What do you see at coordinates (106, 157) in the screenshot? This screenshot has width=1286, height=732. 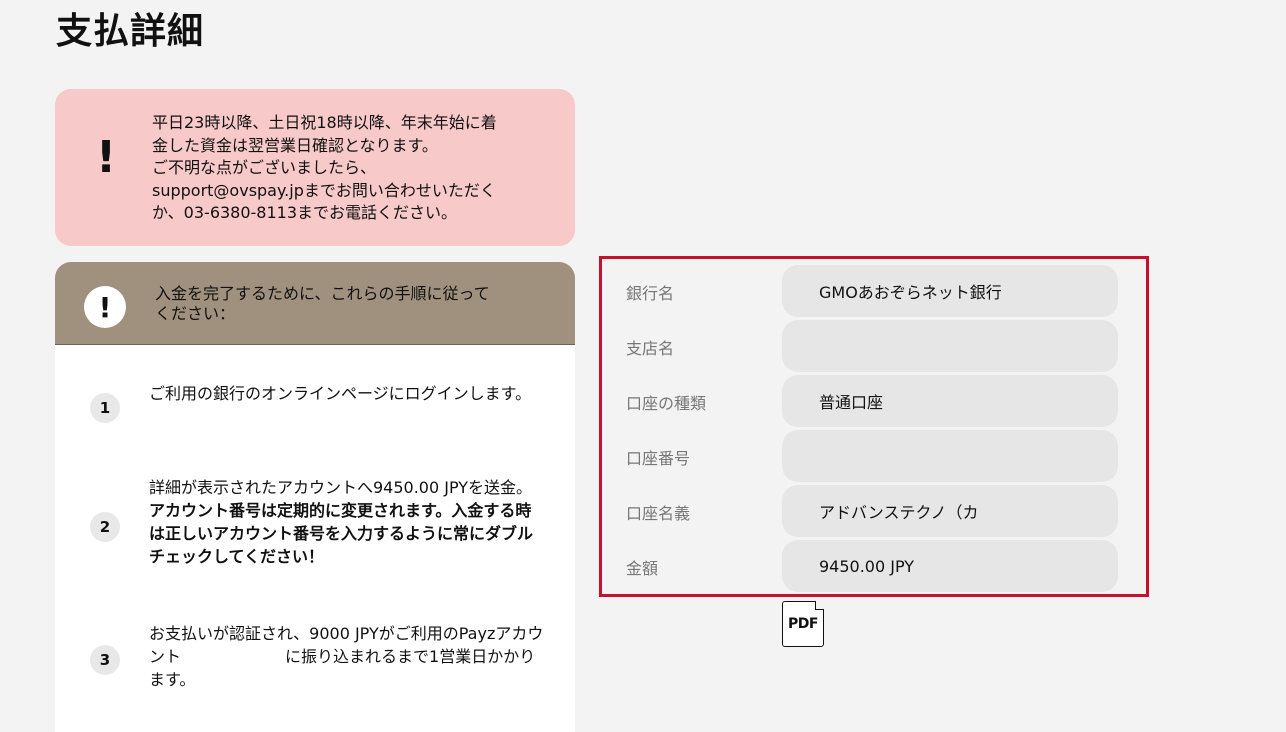 I see `exclamation-icon: !` at bounding box center [106, 157].